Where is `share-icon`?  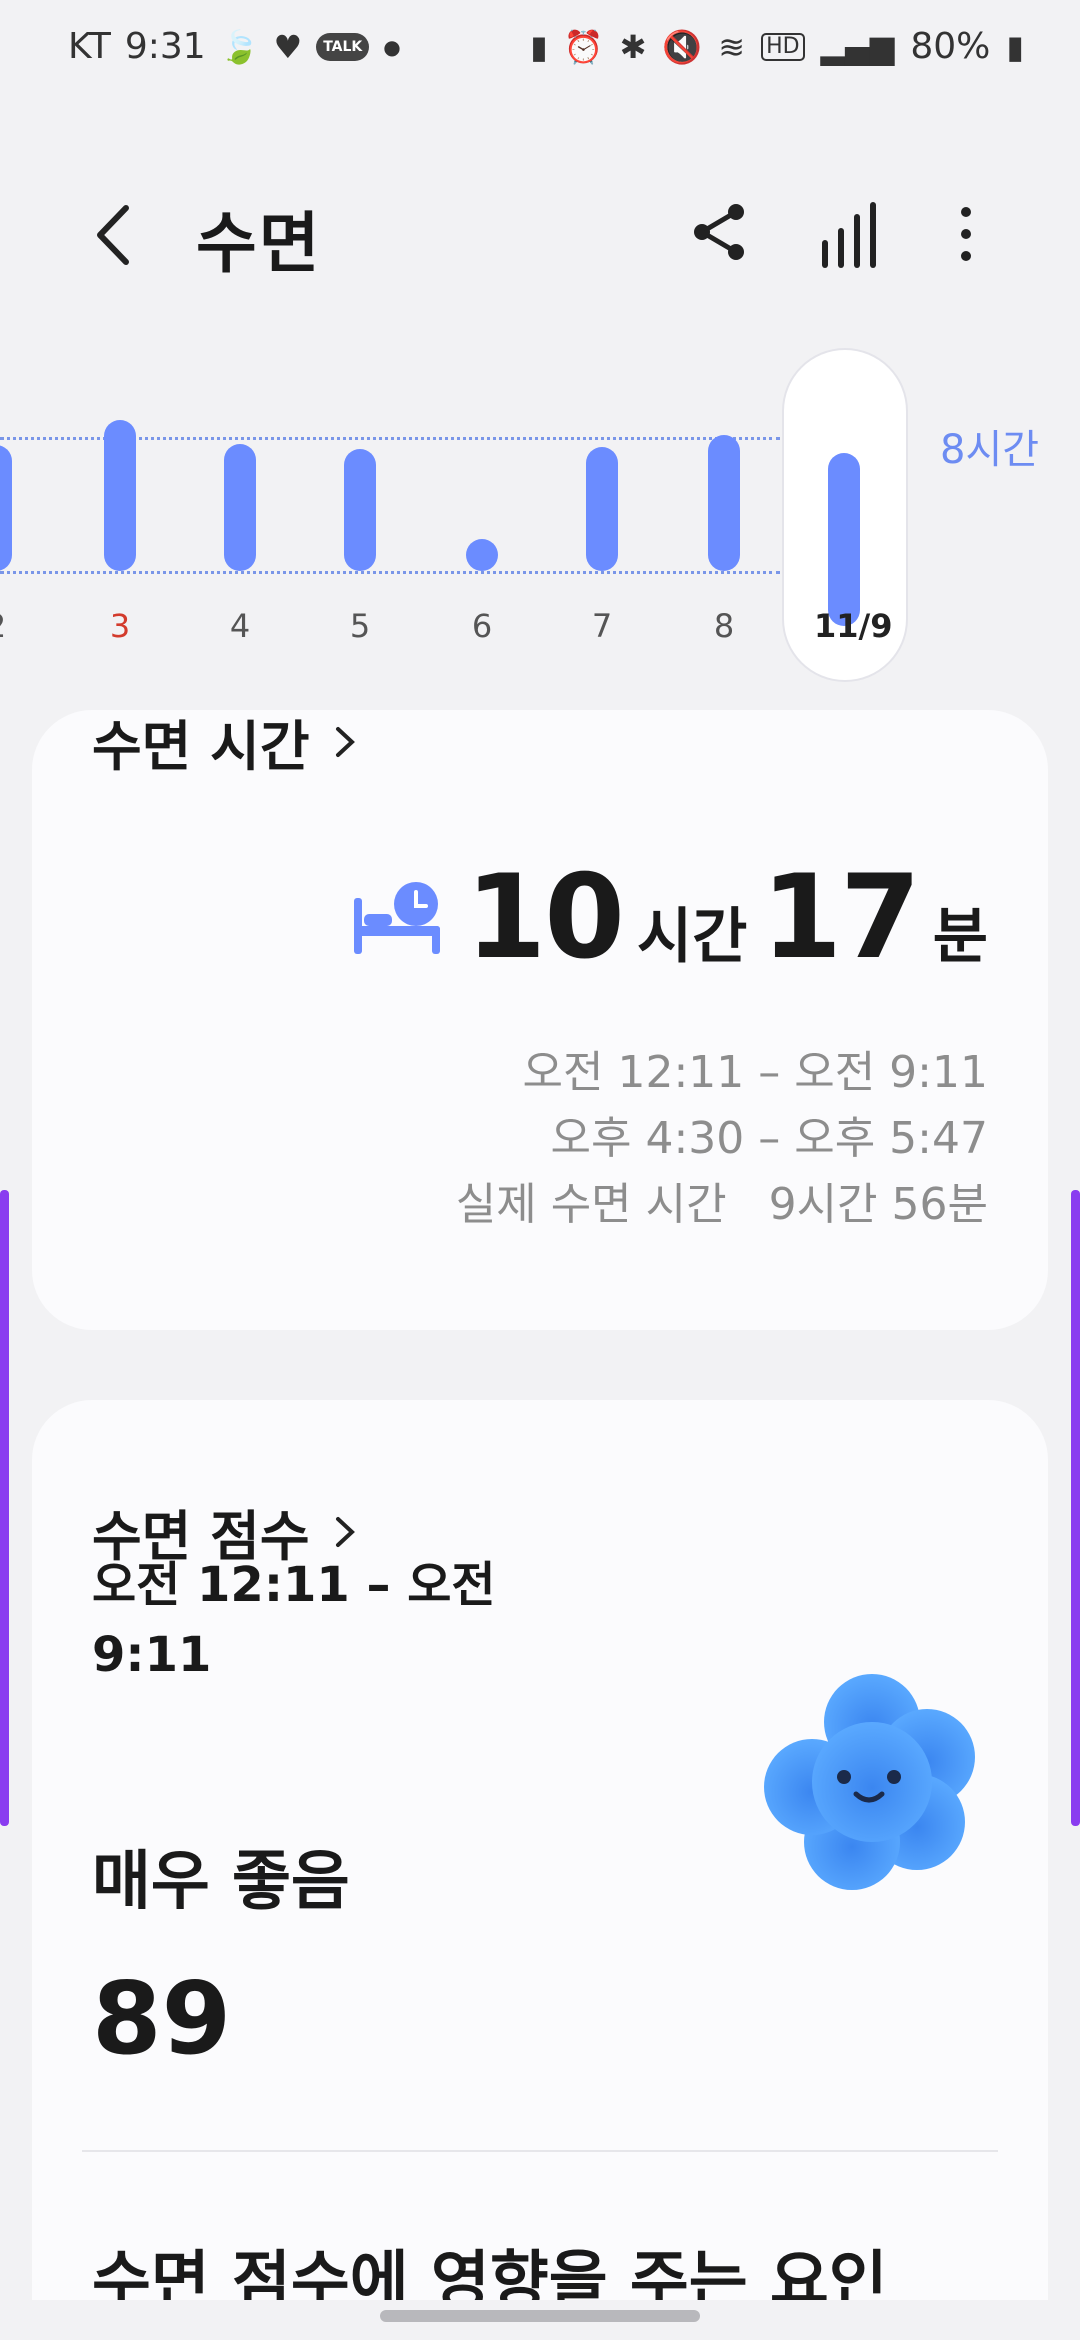 share-icon is located at coordinates (720, 232).